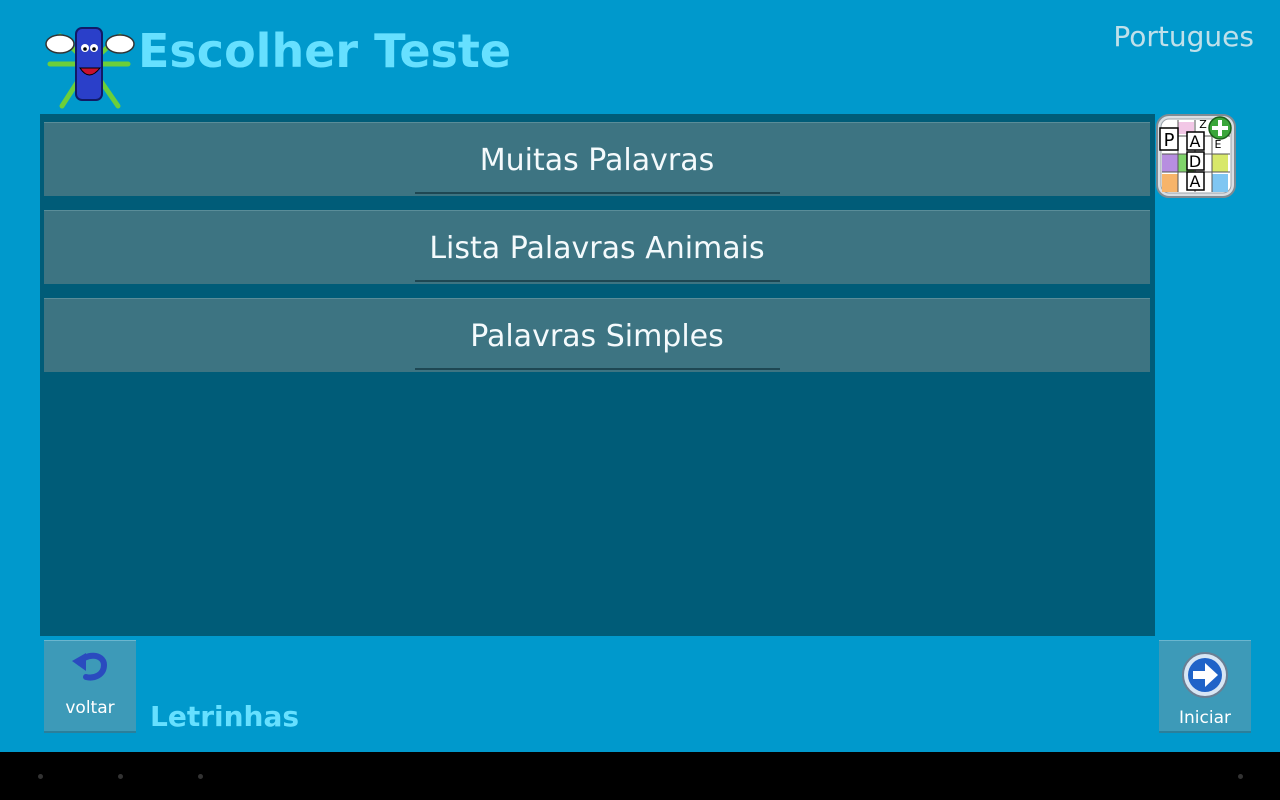 This screenshot has width=1280, height=800. I want to click on test-item-lista-palavras-animais: Lista Palavras Animais, so click(597, 247).